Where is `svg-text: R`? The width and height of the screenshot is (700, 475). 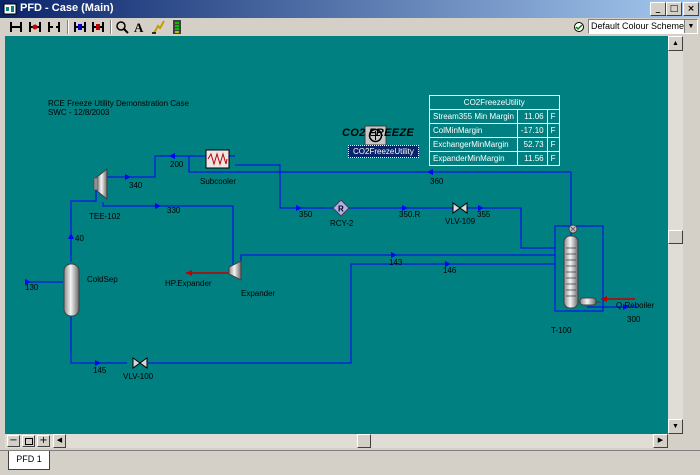 svg-text: R is located at coordinates (341, 209).